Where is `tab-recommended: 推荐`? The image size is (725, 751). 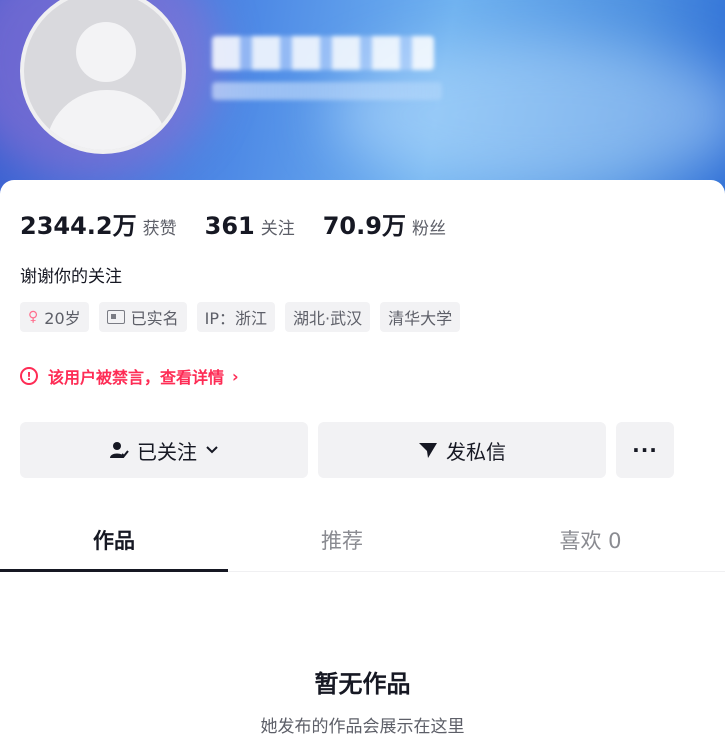
tab-recommended: 推荐 is located at coordinates (342, 539).